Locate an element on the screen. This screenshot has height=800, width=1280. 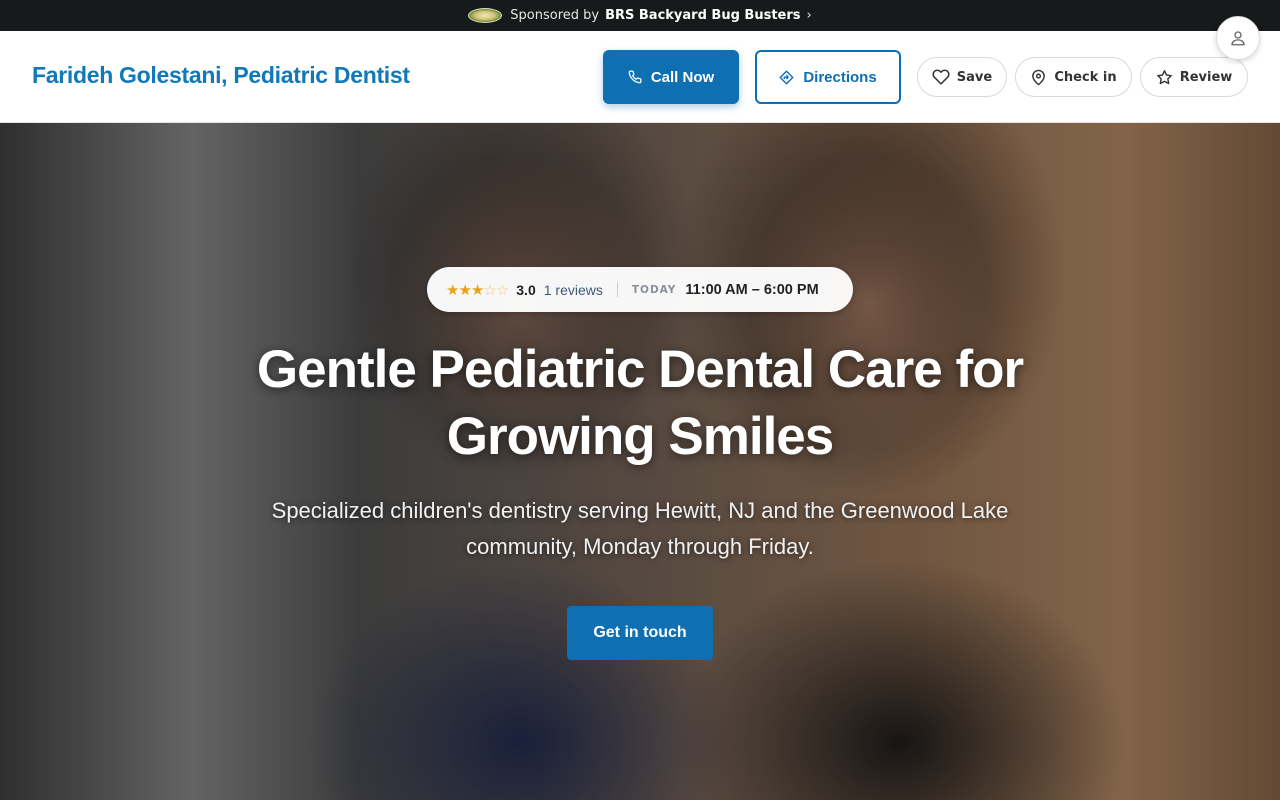
reviews-link: 1 reviews is located at coordinates (573, 290).